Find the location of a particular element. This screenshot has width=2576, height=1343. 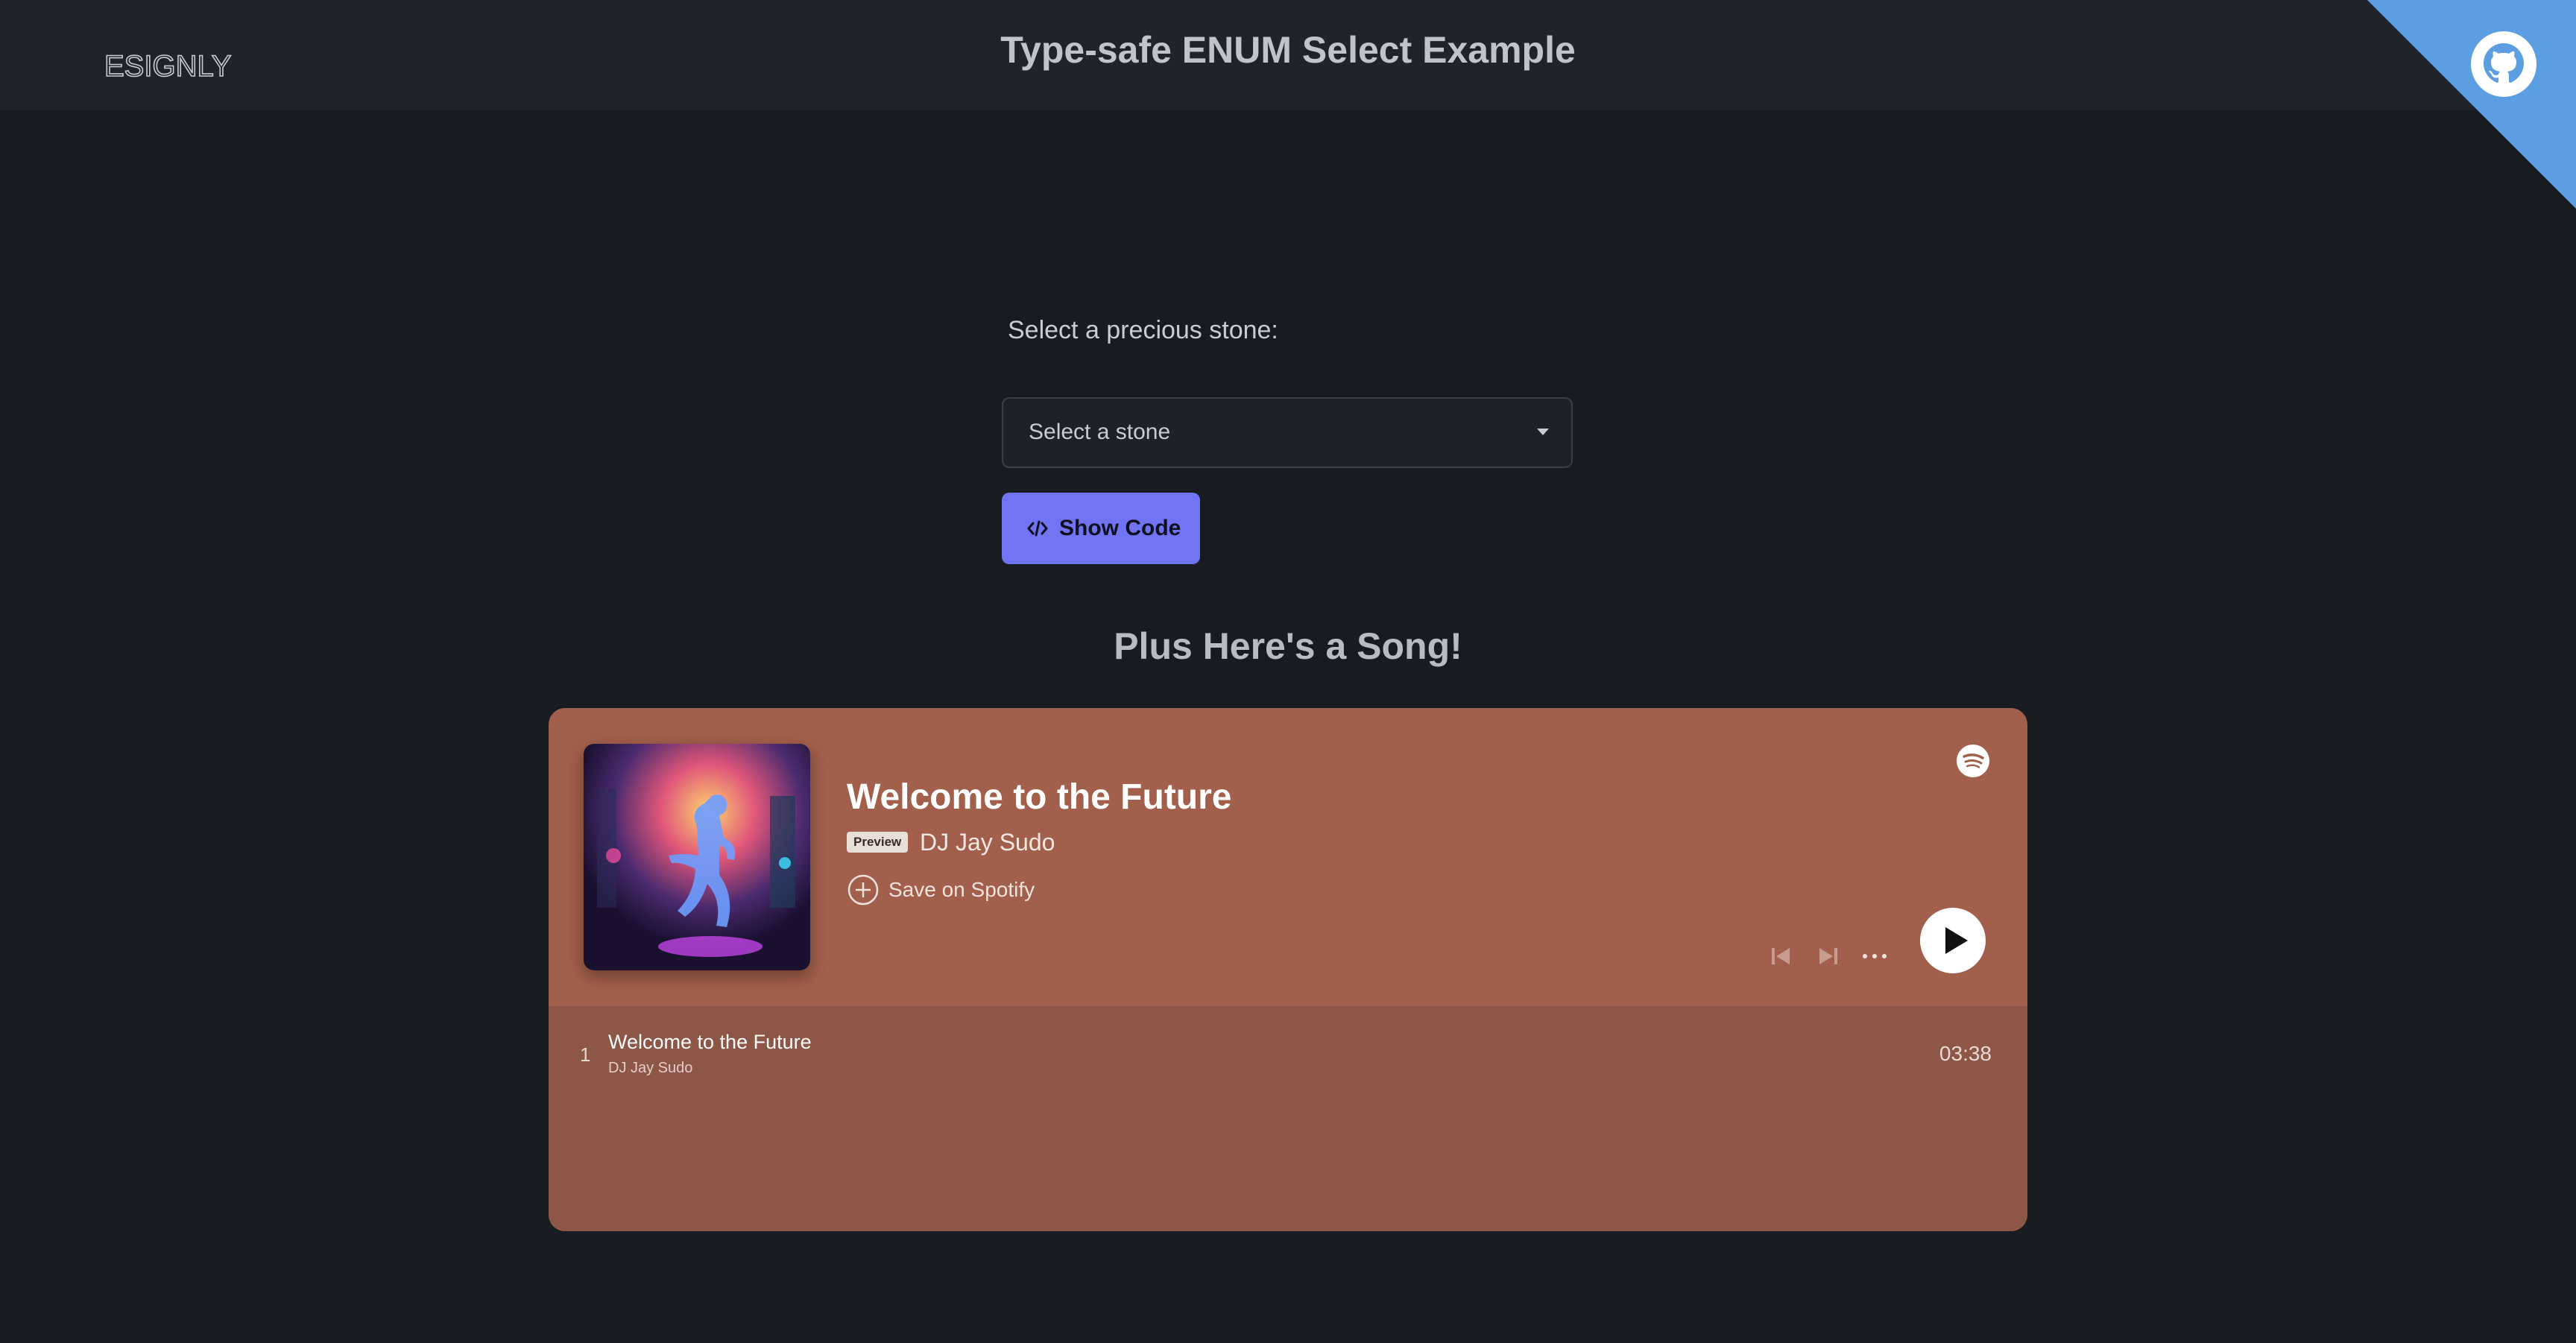

stone-select-placeholder: Select a stone is located at coordinates (1100, 432).